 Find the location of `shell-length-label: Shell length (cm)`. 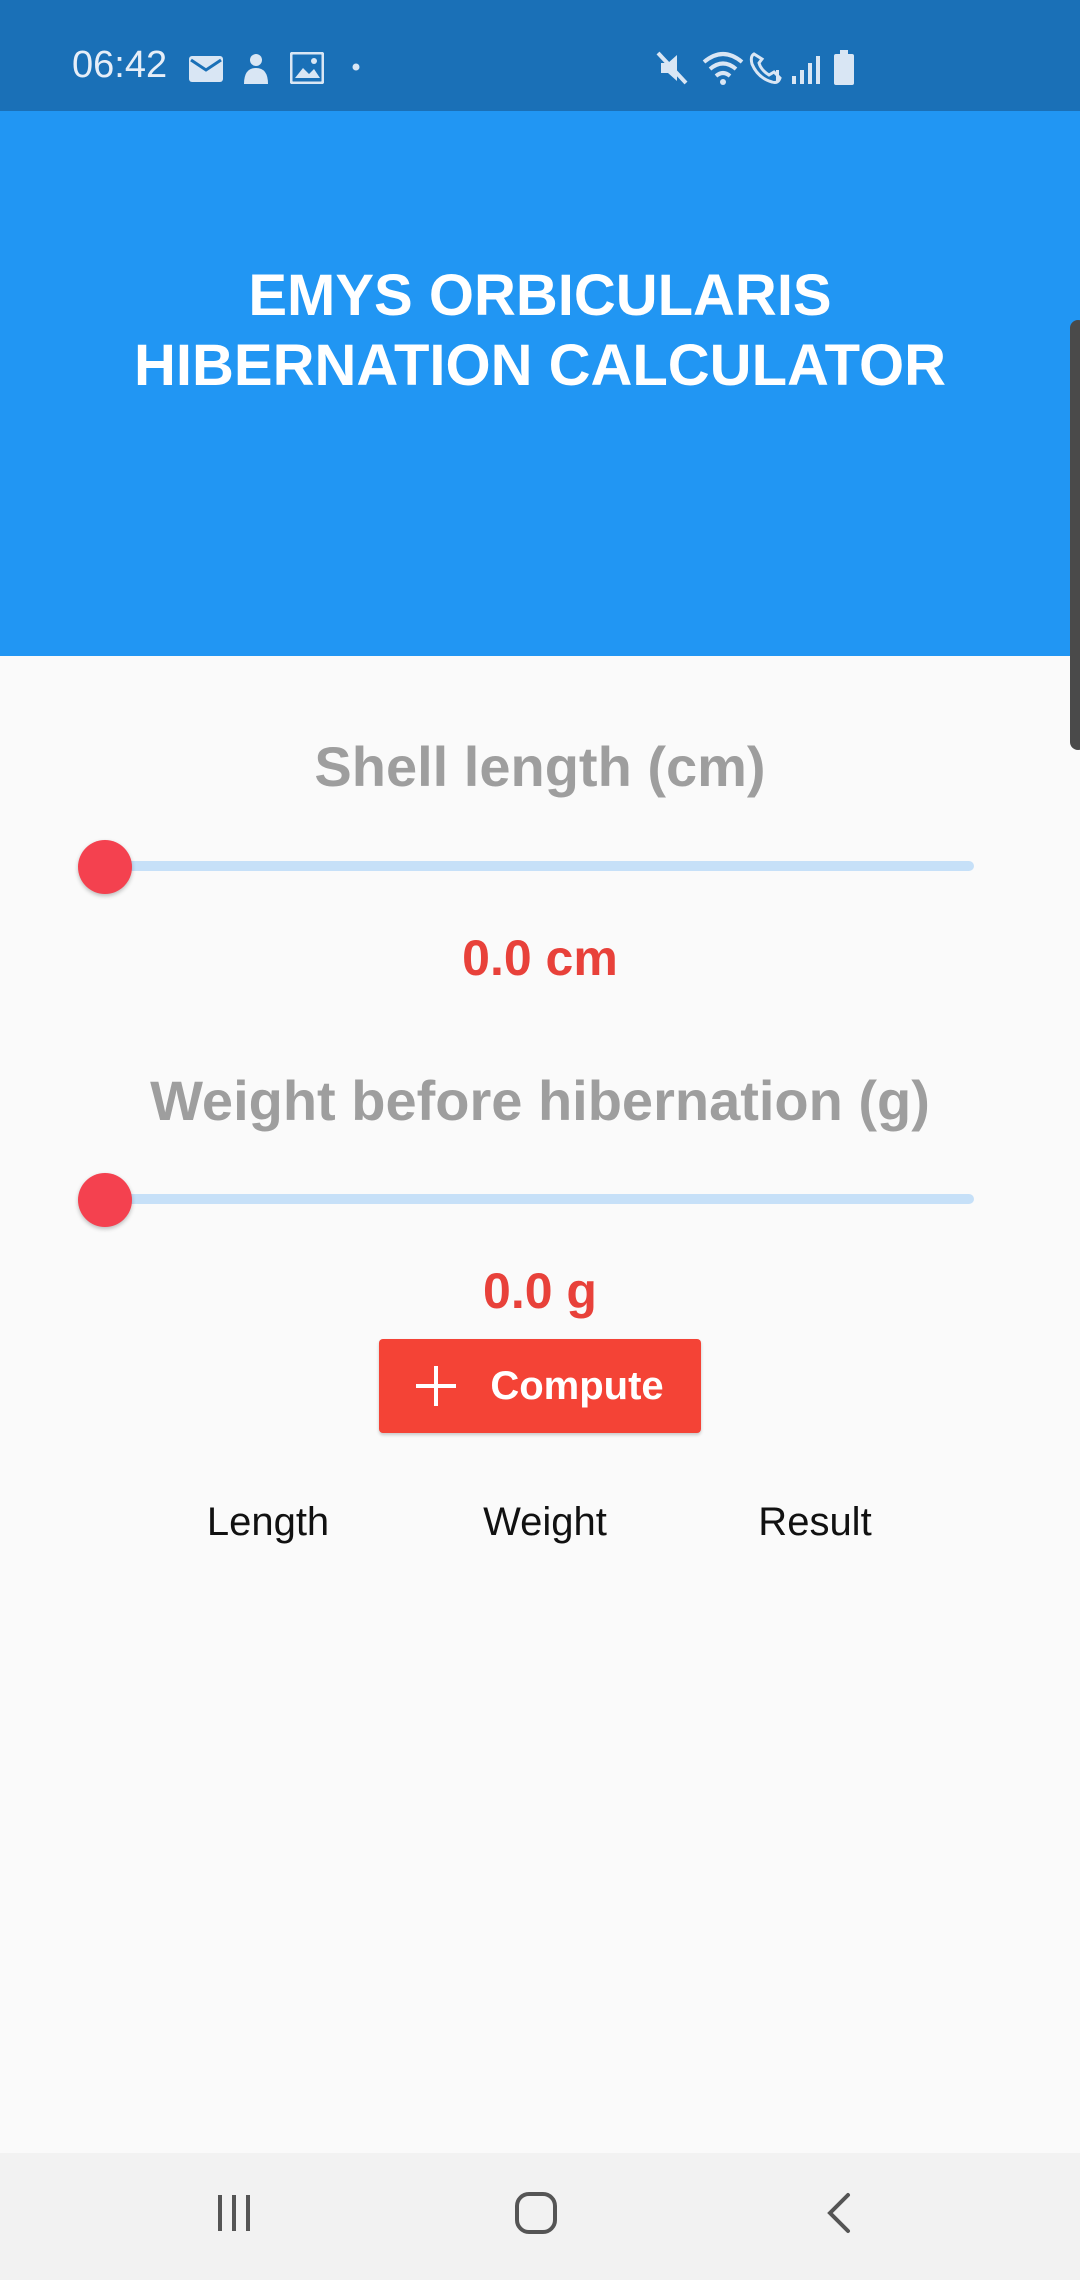

shell-length-label: Shell length (cm) is located at coordinates (540, 766).